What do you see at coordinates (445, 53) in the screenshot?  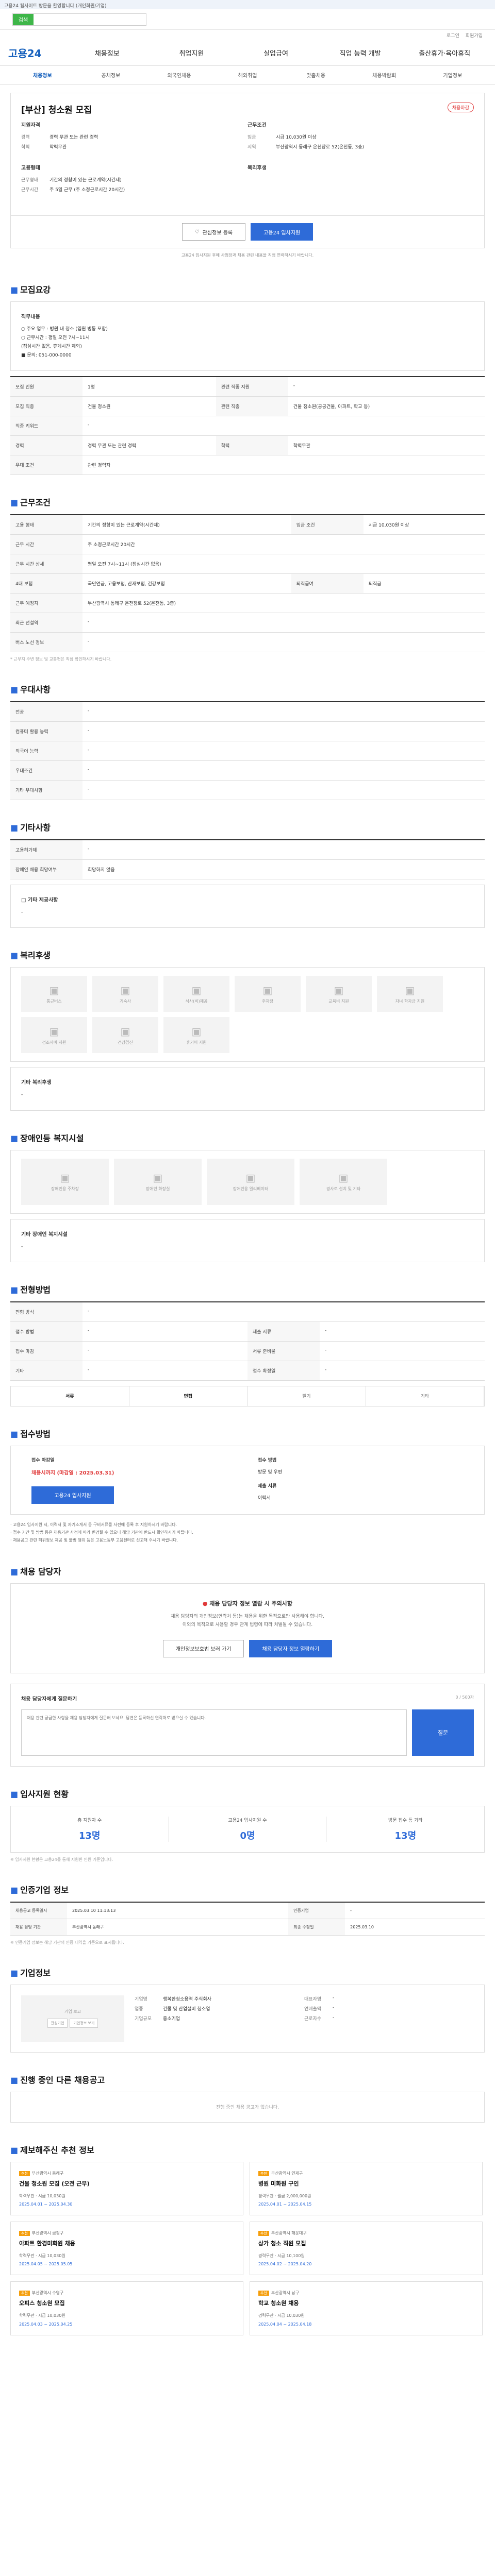 I see `gnb-item: 출산휴가·육아휴직` at bounding box center [445, 53].